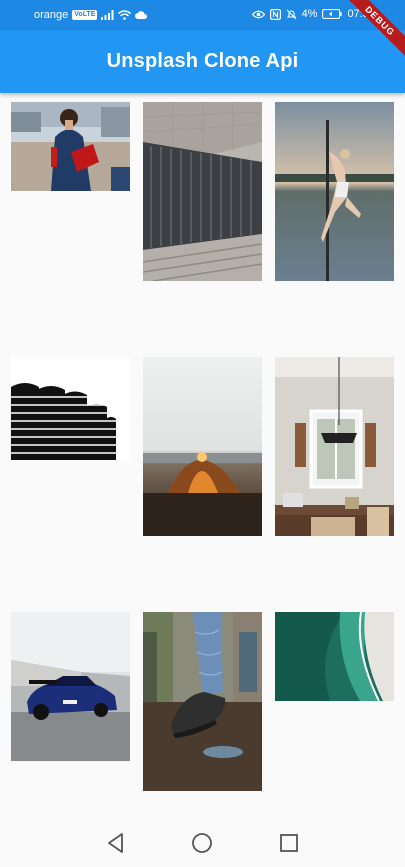 The width and height of the screenshot is (405, 867). What do you see at coordinates (258, 14) in the screenshot?
I see `eye-icon` at bounding box center [258, 14].